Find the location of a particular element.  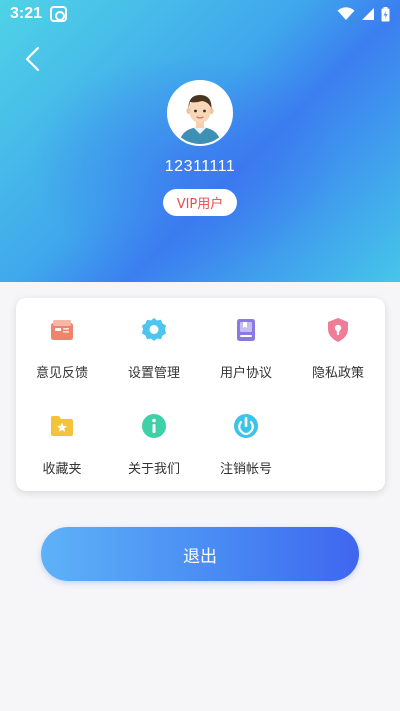

back-button is located at coordinates (33, 59).